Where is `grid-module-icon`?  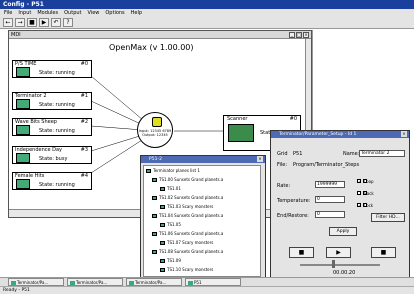 grid-module-icon is located at coordinates (23, 72).